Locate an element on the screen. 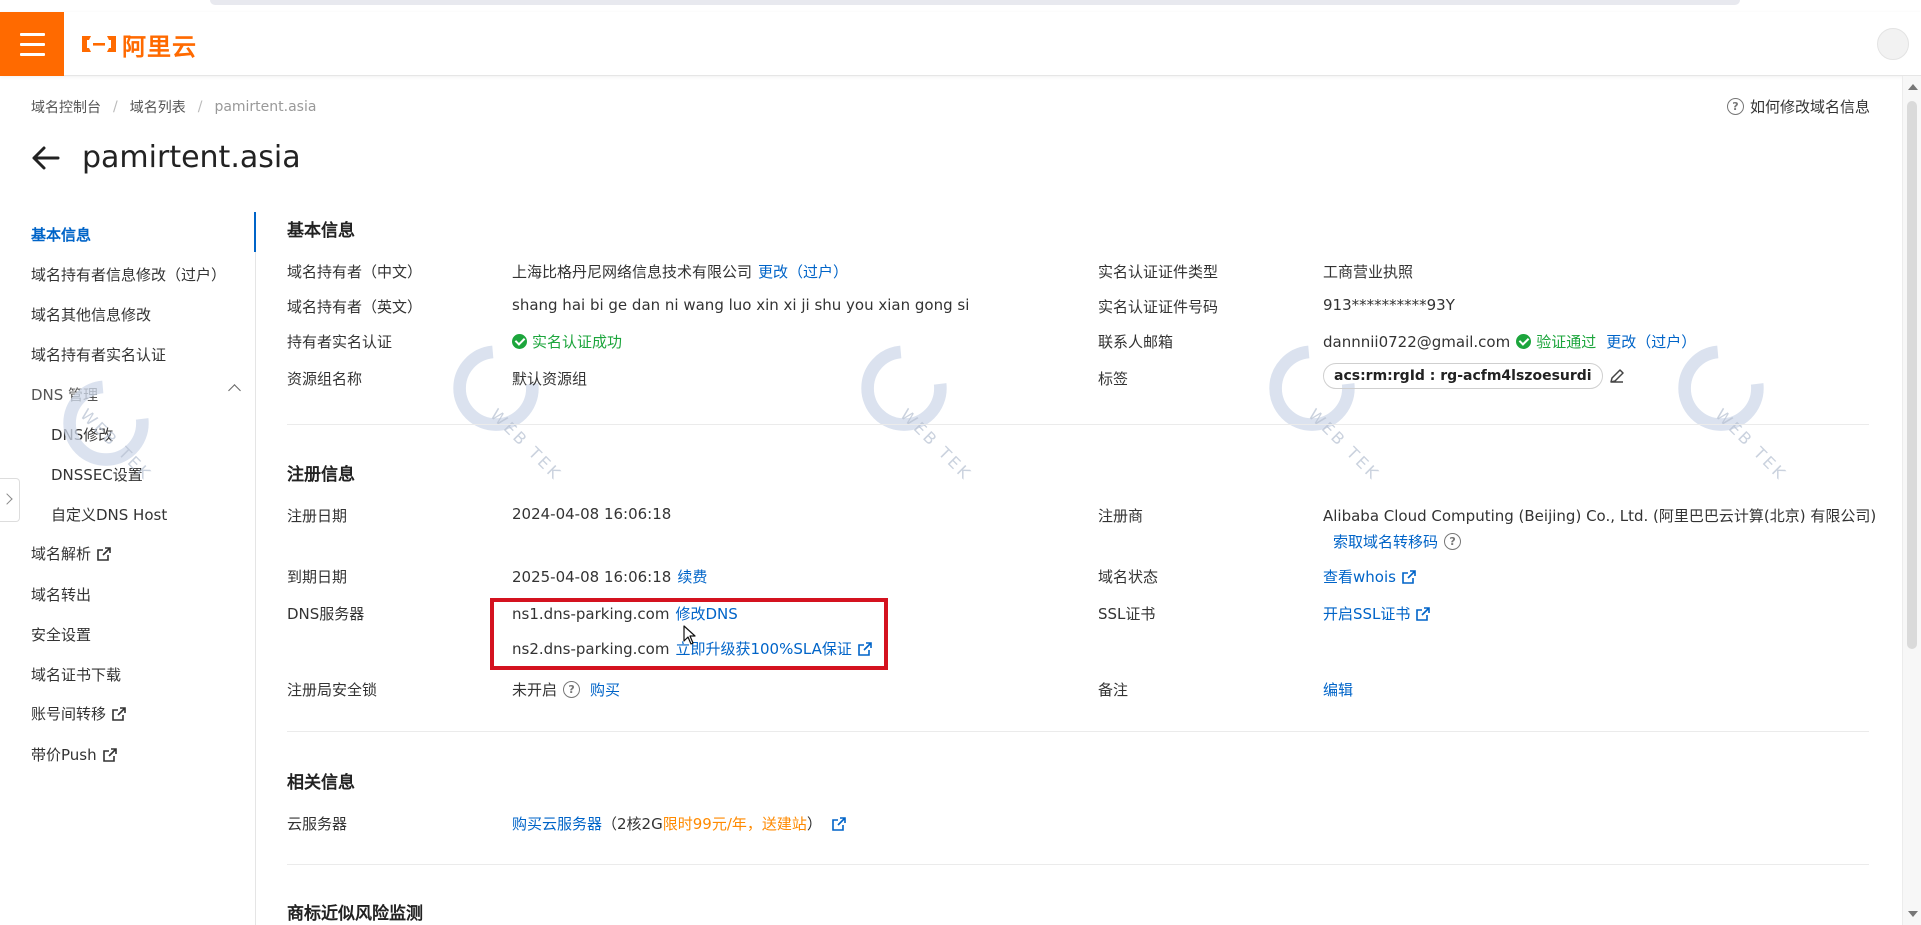  nav-label: 安全设置 is located at coordinates (61, 635).